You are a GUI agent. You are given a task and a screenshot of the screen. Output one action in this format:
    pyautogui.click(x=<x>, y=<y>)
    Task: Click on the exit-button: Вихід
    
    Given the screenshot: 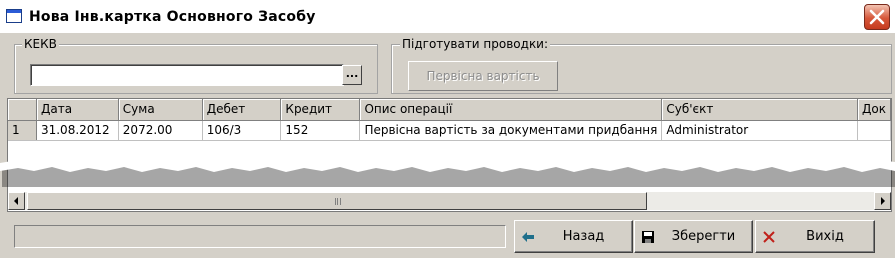 What is the action you would take?
    pyautogui.click(x=815, y=236)
    